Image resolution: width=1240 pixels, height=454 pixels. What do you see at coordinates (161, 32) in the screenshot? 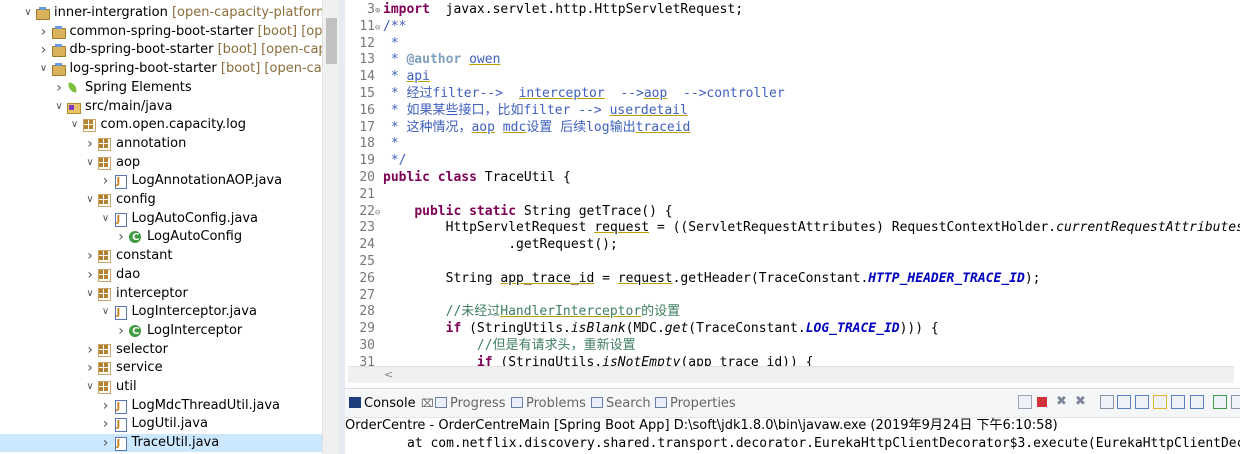
I see `tree-item: › common-spring-boot-starter [boot] [open` at bounding box center [161, 32].